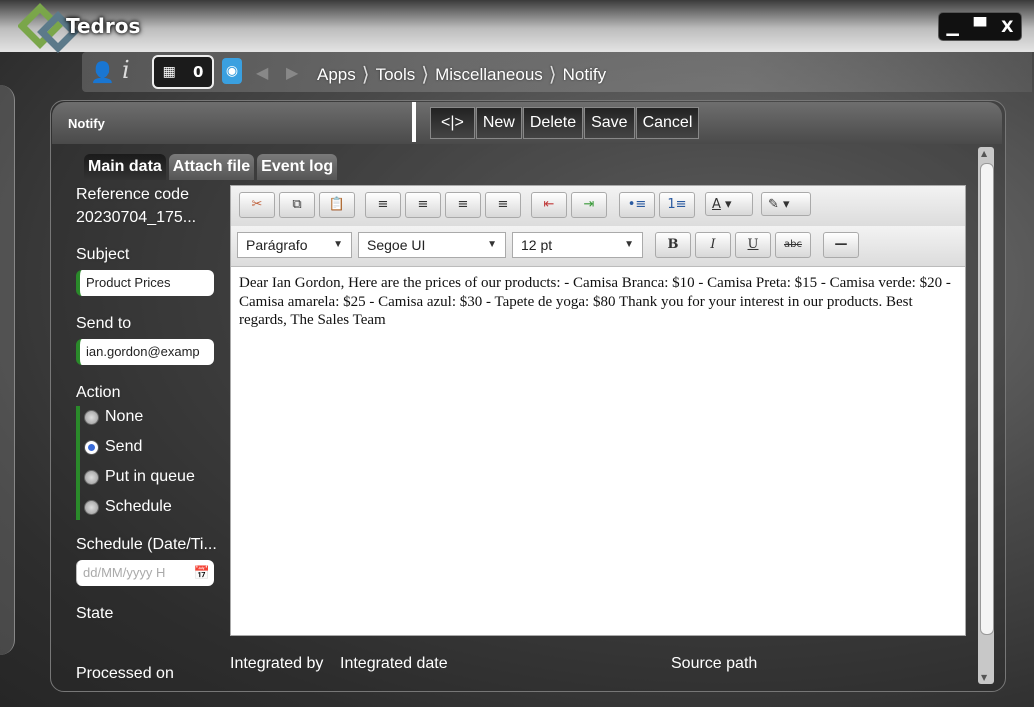 Image resolution: width=1034 pixels, height=707 pixels. What do you see at coordinates (549, 205) in the screenshot?
I see `outdent-icon: ⇤` at bounding box center [549, 205].